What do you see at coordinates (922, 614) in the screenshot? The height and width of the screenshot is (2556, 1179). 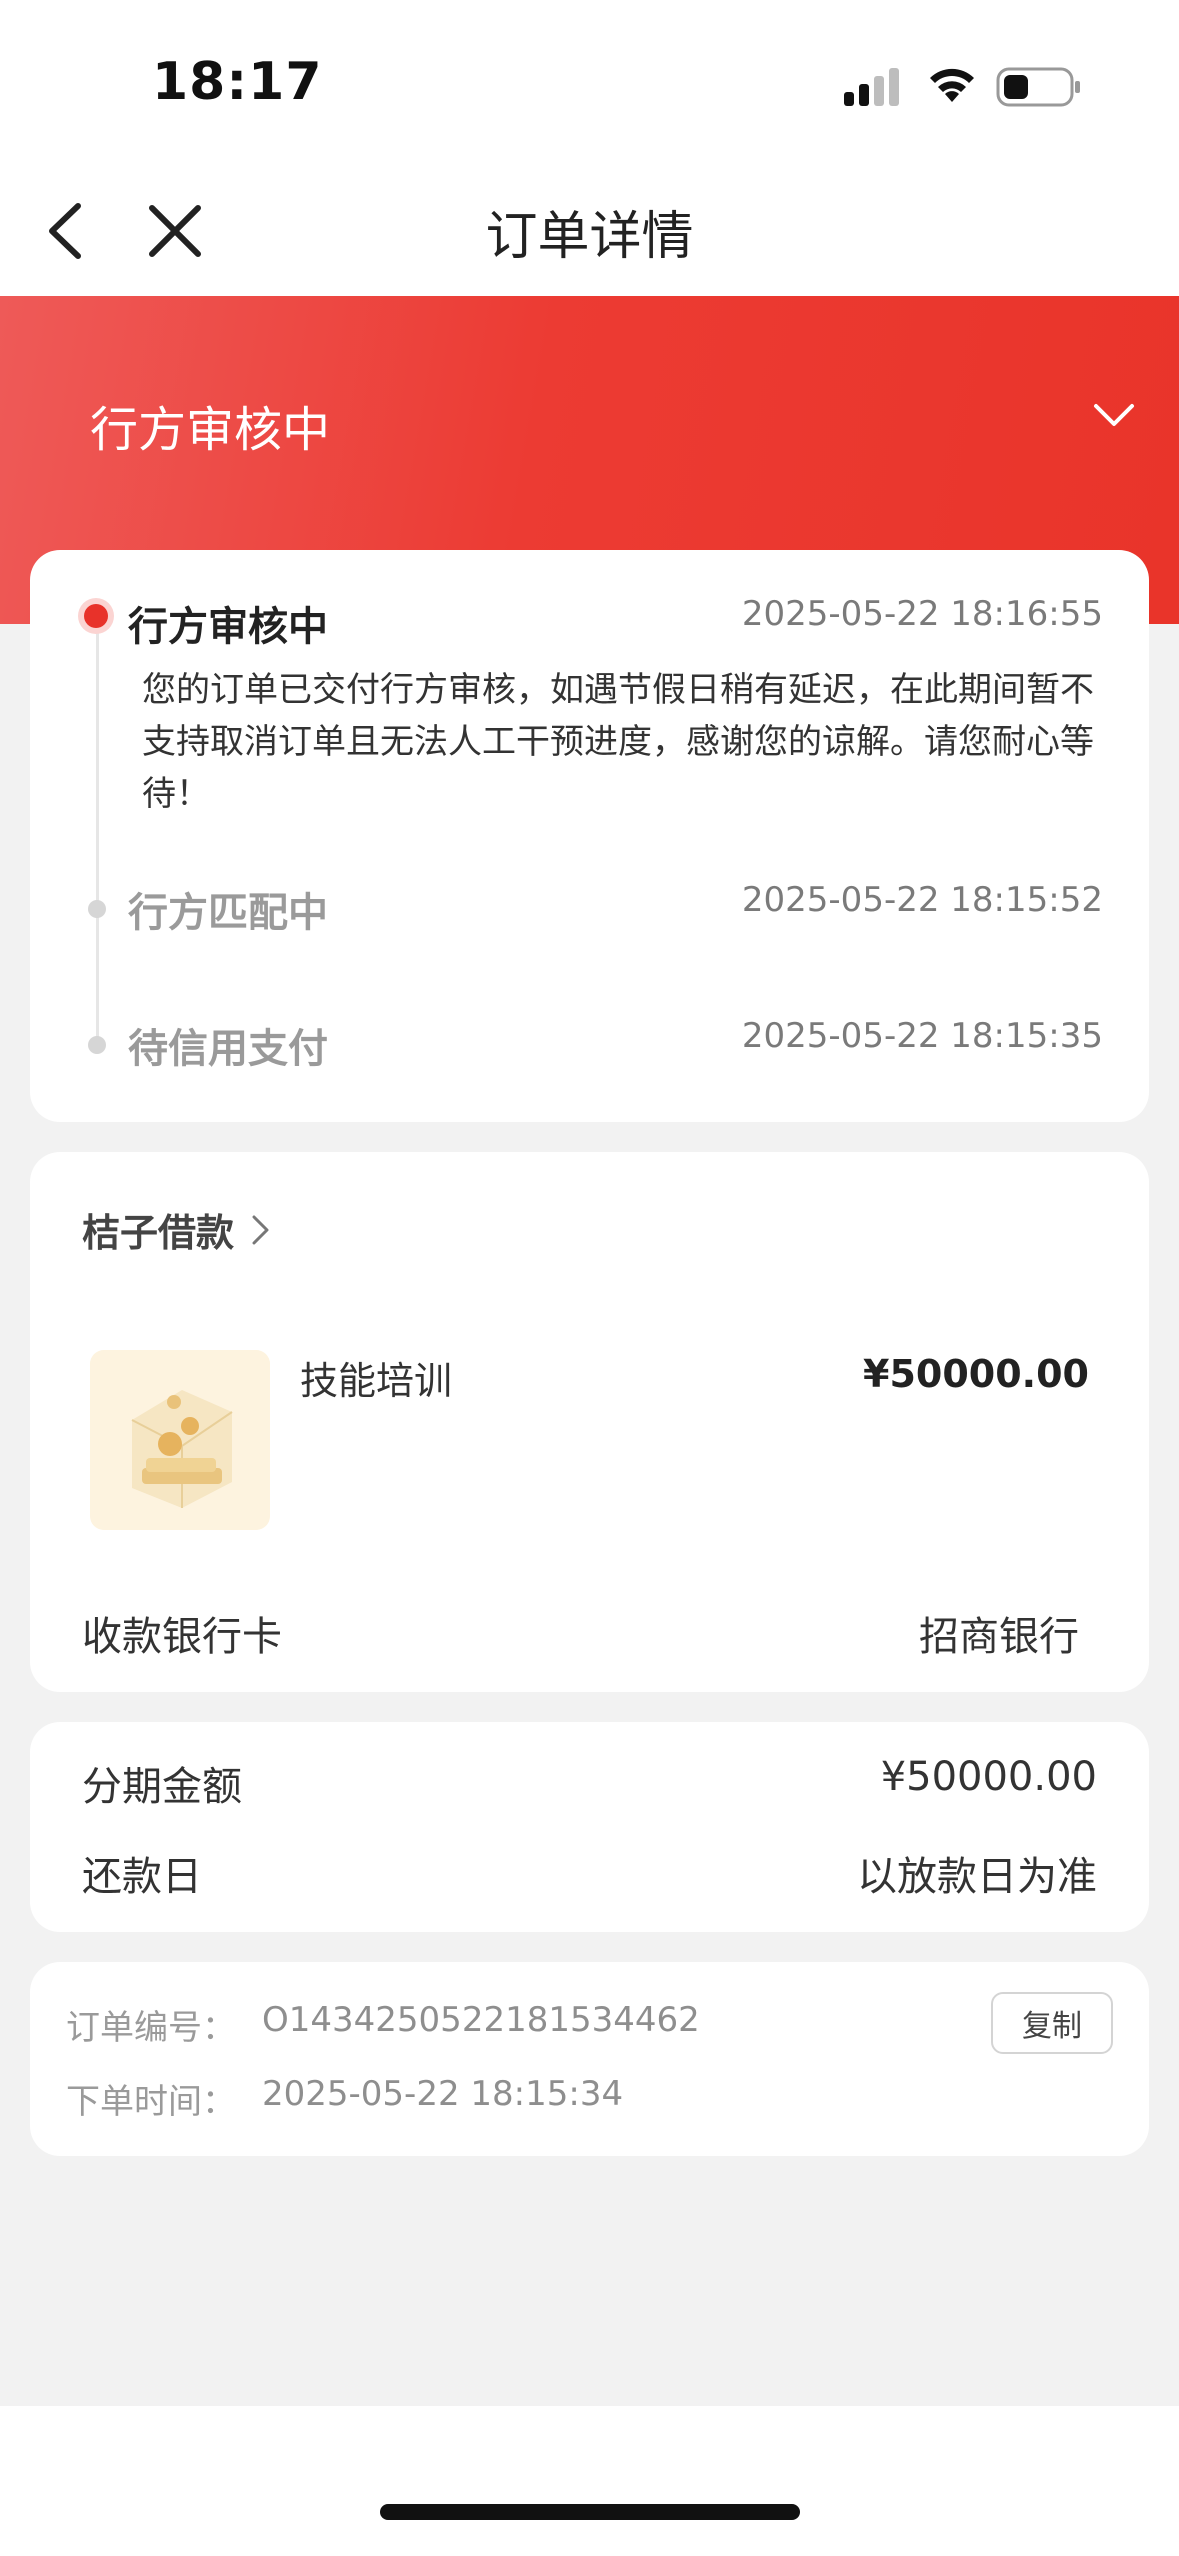 I see `timeline-step-time: 2025-05-22 18:16:55` at bounding box center [922, 614].